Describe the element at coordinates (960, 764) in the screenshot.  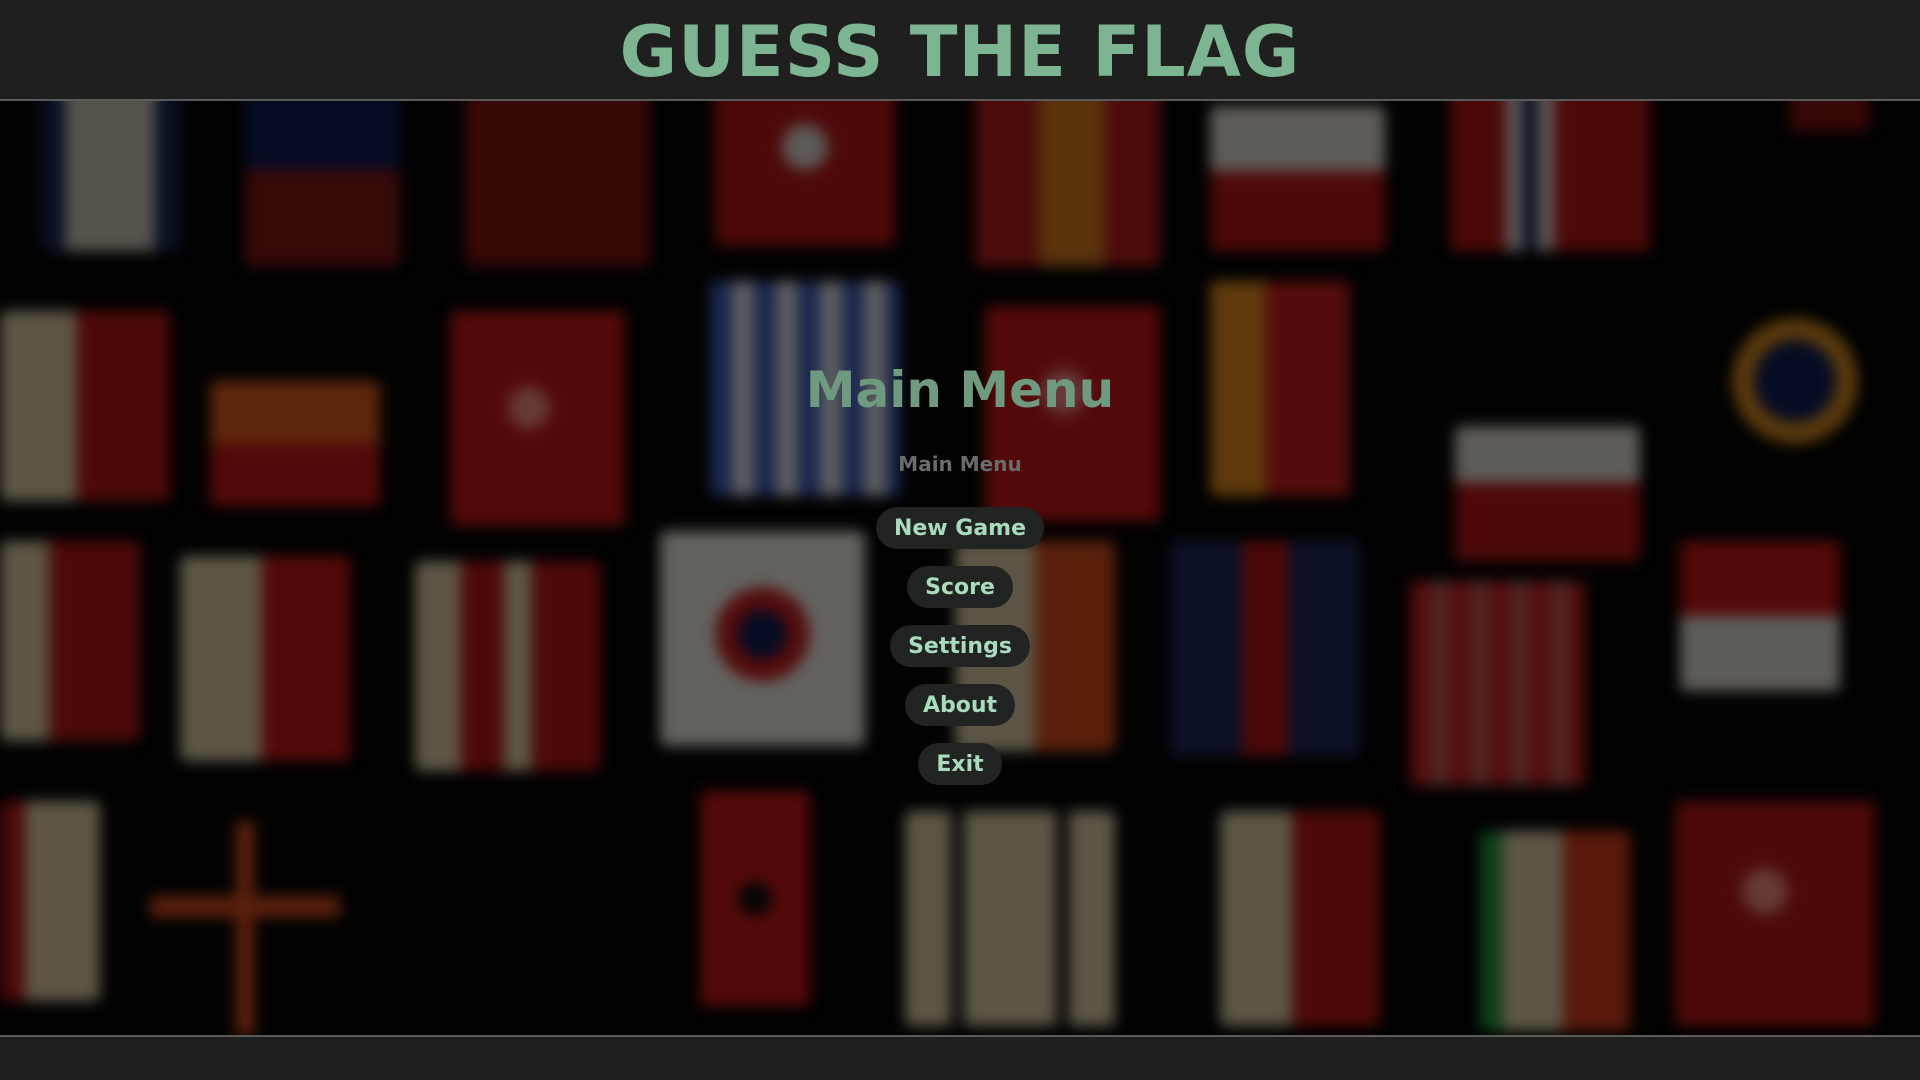
I see `exit-button: Exit` at that location.